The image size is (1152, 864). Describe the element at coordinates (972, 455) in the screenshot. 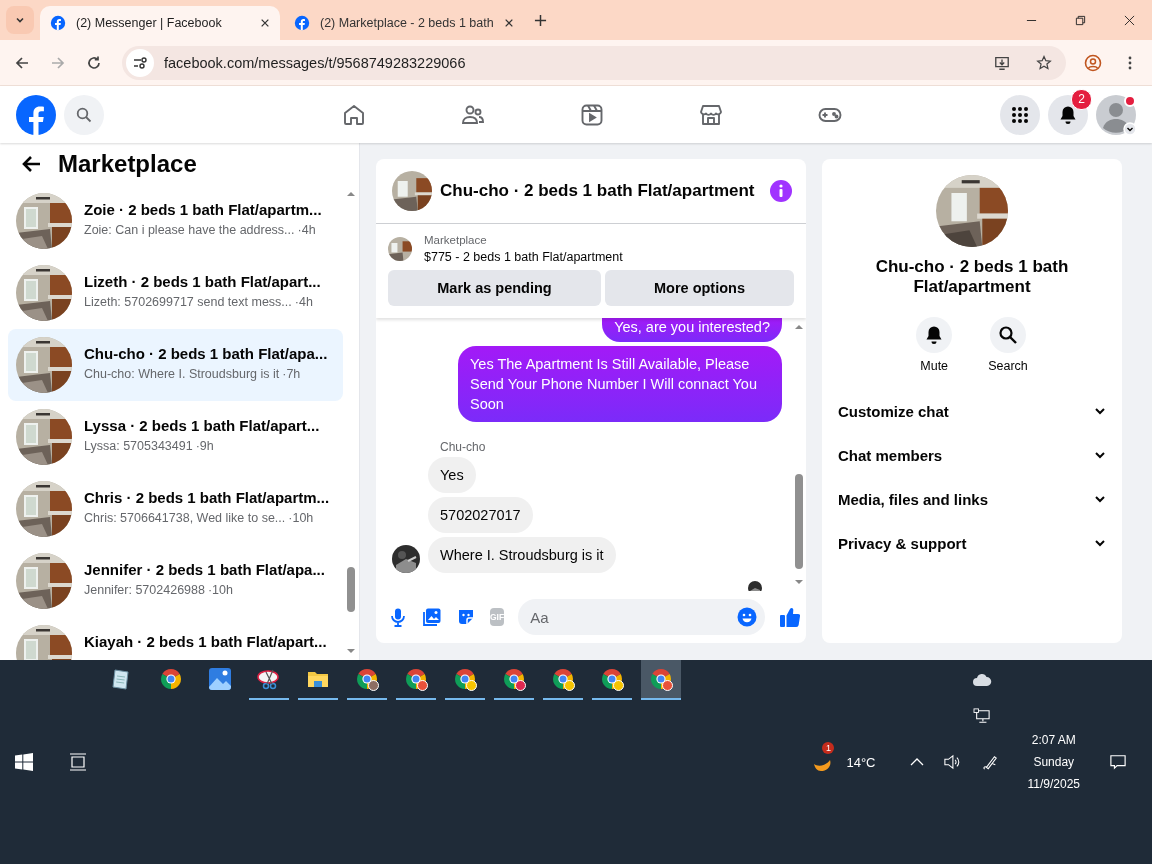

I see `section-row: Chat members` at that location.